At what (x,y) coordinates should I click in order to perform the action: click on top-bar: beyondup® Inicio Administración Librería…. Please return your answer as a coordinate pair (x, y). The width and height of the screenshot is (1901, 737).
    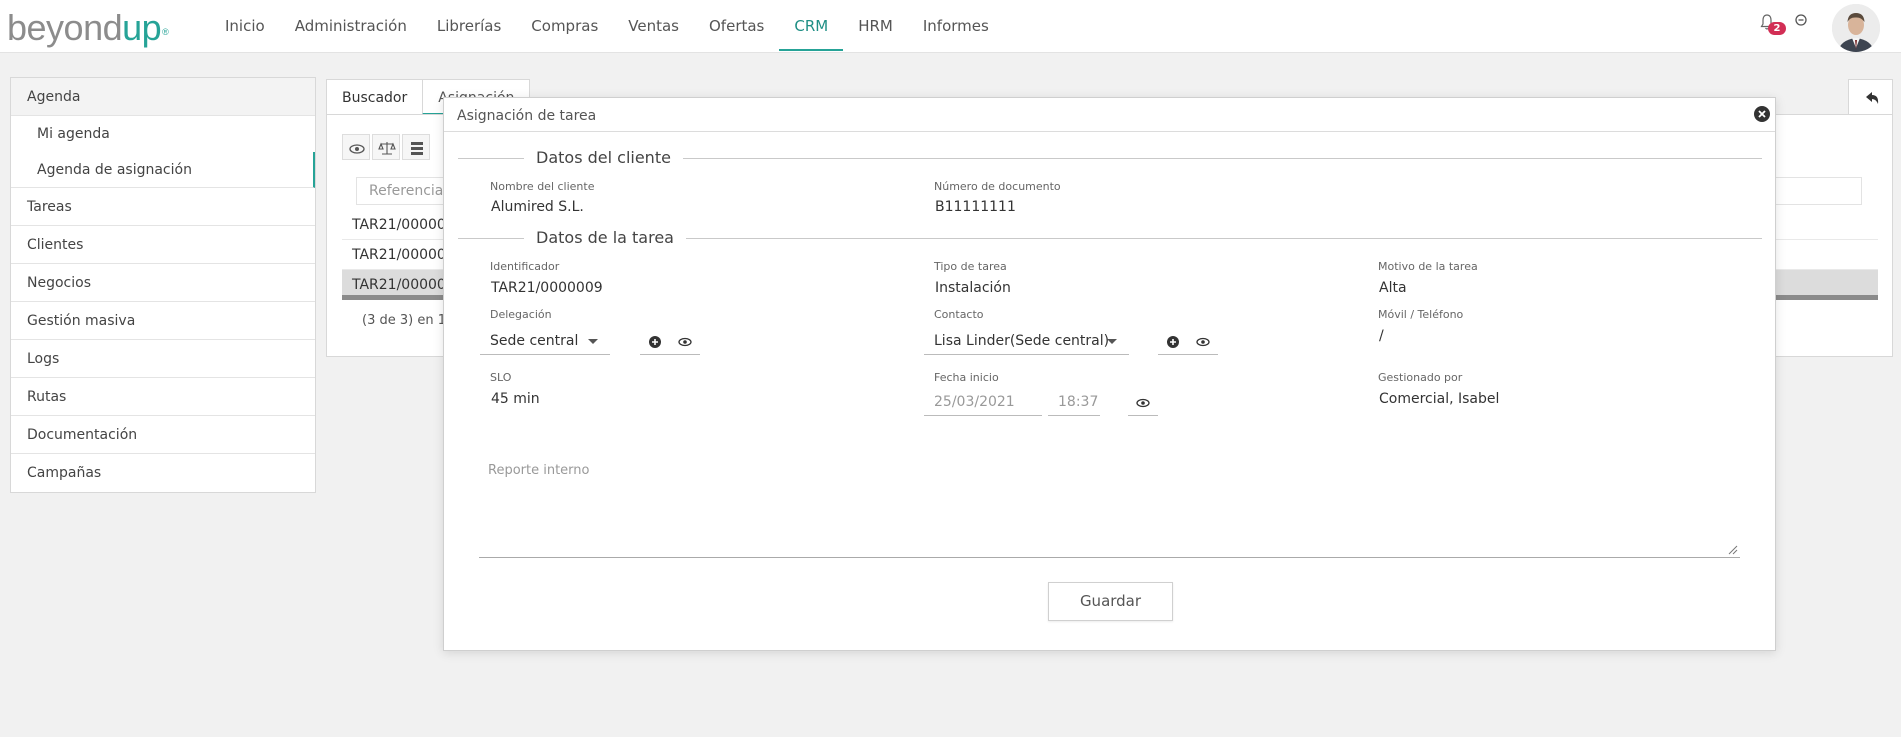
    Looking at the image, I should click on (950, 26).